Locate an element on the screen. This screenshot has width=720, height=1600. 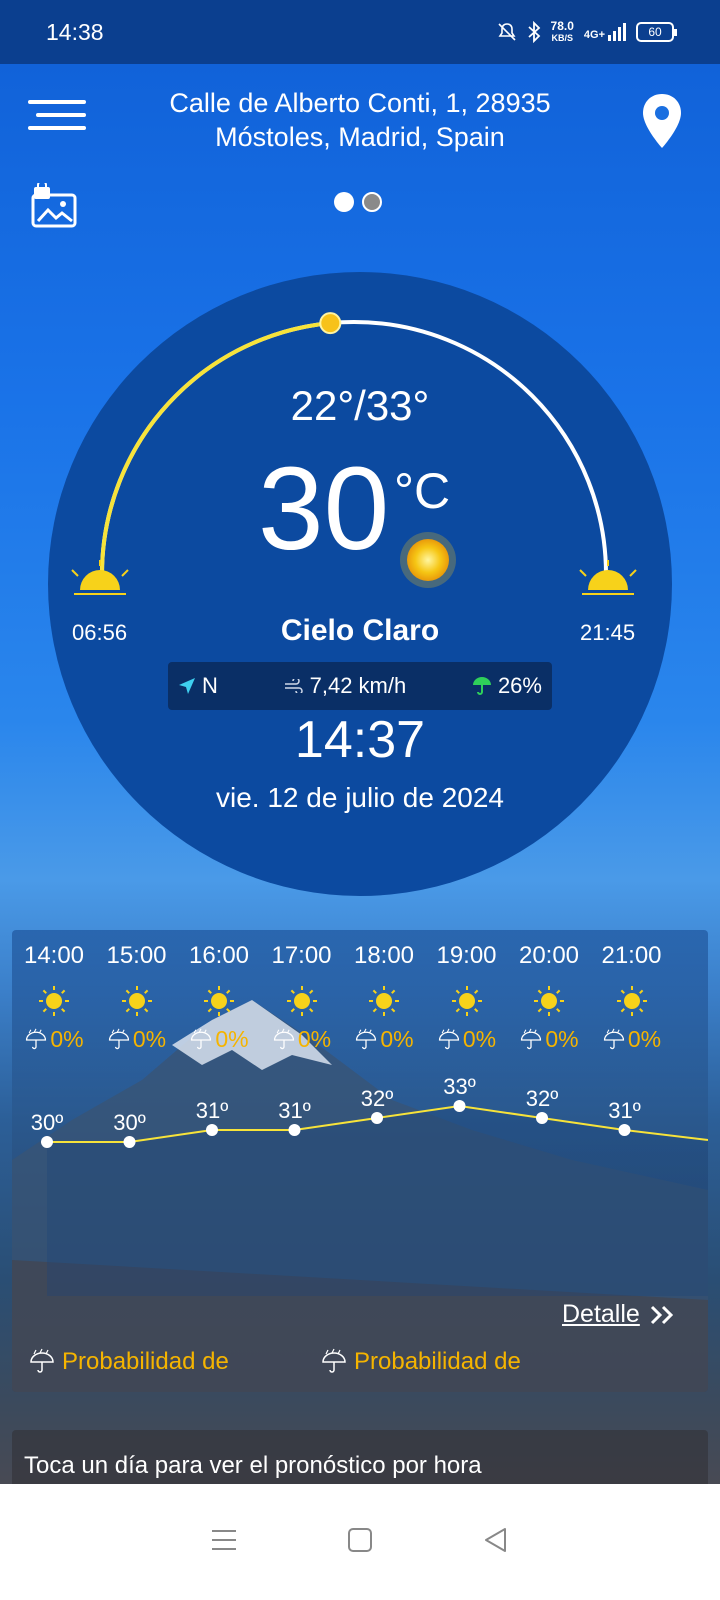
umbrella-icon is located at coordinates (481, 686).